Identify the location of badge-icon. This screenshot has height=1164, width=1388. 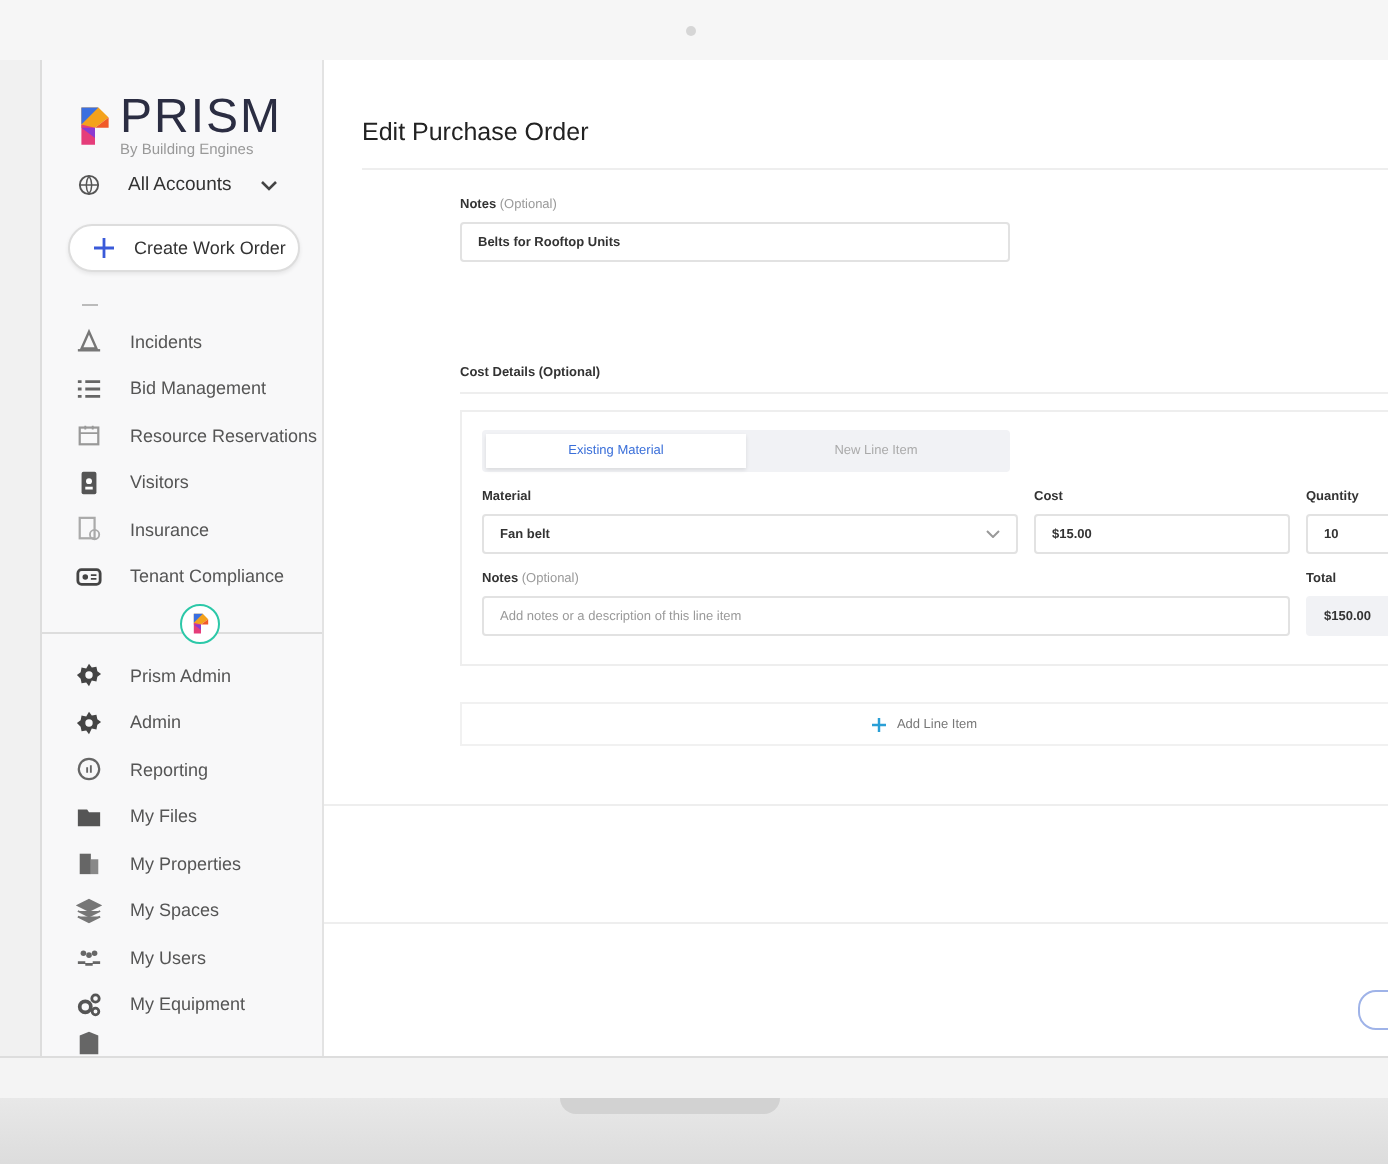
(89, 482).